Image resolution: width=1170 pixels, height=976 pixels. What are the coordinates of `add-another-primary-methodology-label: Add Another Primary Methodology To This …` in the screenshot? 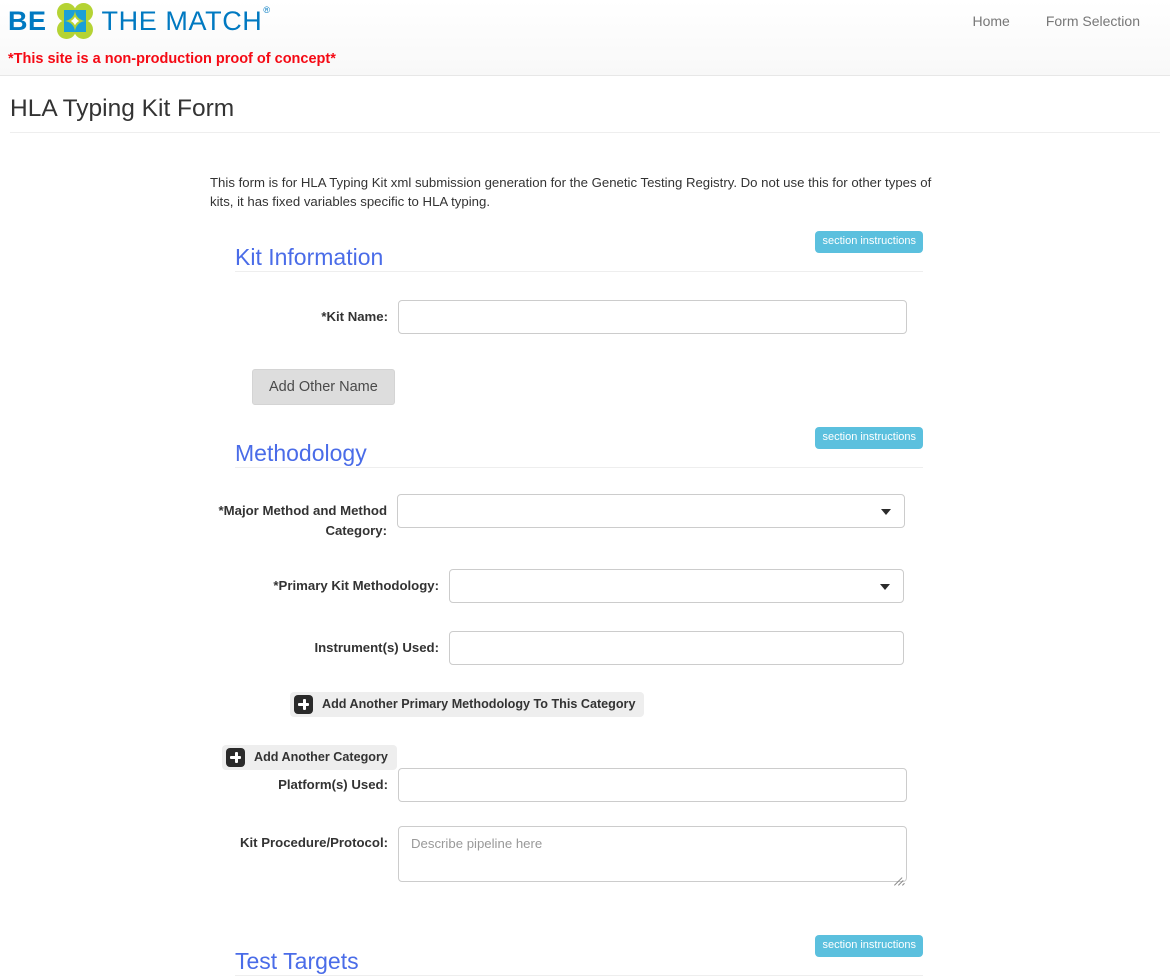 It's located at (479, 704).